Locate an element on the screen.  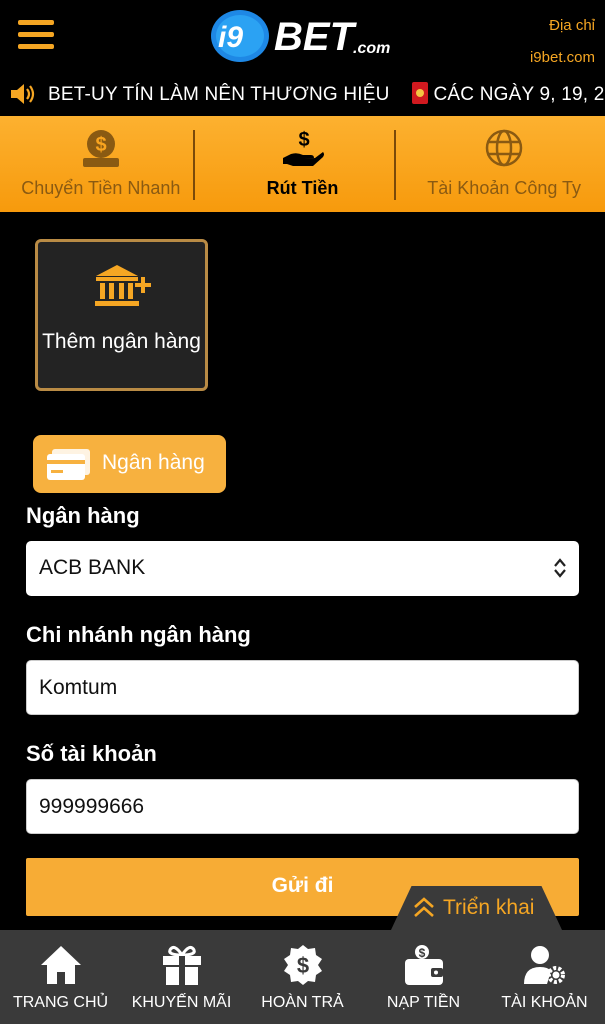
branch-input is located at coordinates (302, 687).